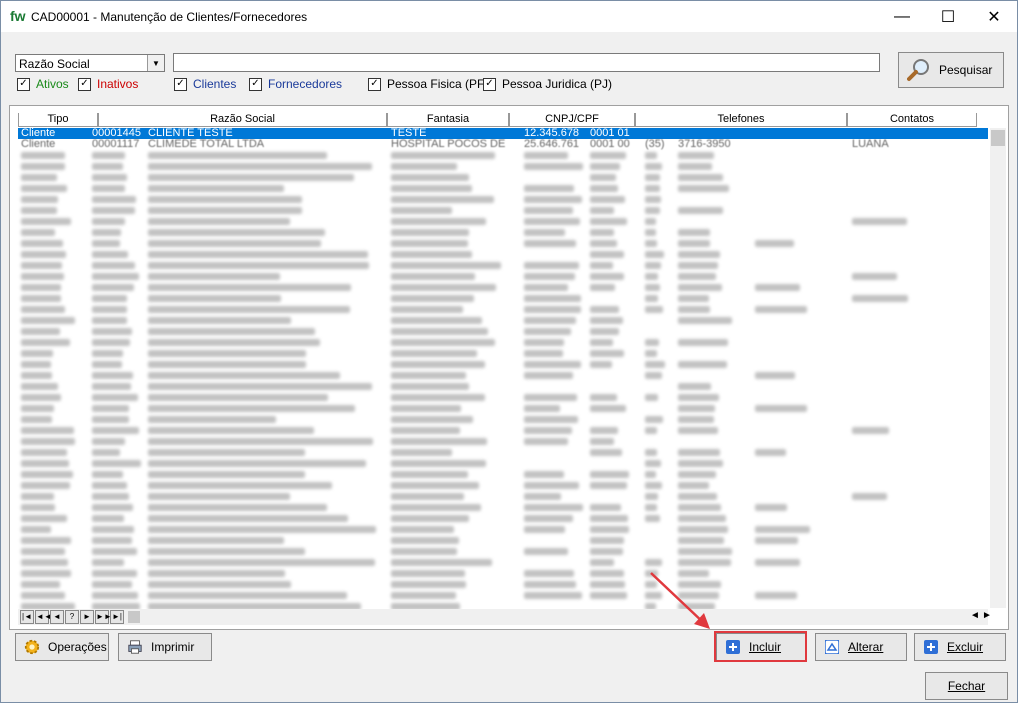  Describe the element at coordinates (912, 120) in the screenshot. I see `column-header-contatos: Contatos` at that location.